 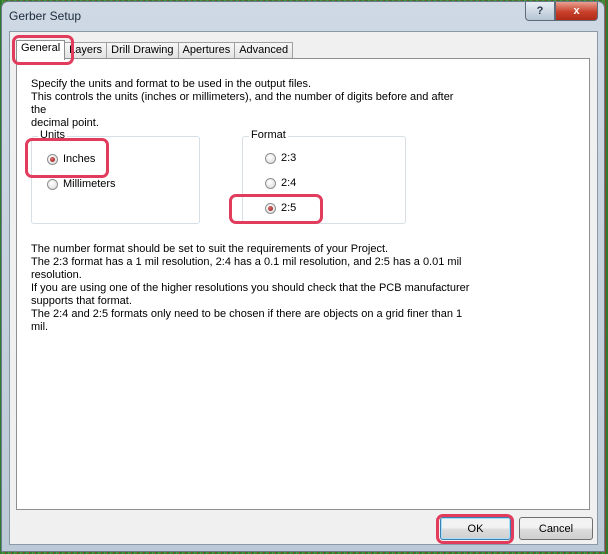 What do you see at coordinates (206, 50) in the screenshot?
I see `tab-apertures: Apertures` at bounding box center [206, 50].